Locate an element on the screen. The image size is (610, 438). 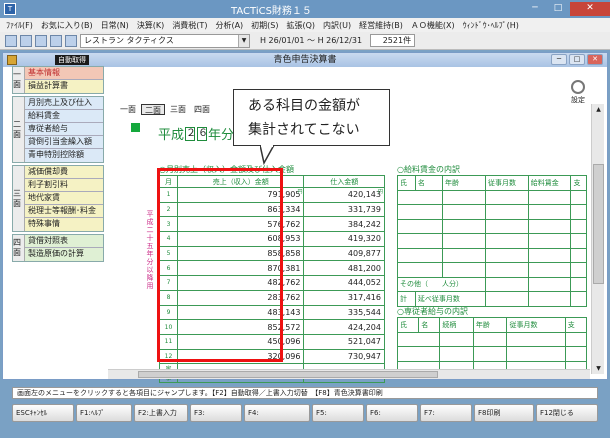
menu-analysis: 分析(A) is located at coordinates (229, 25).